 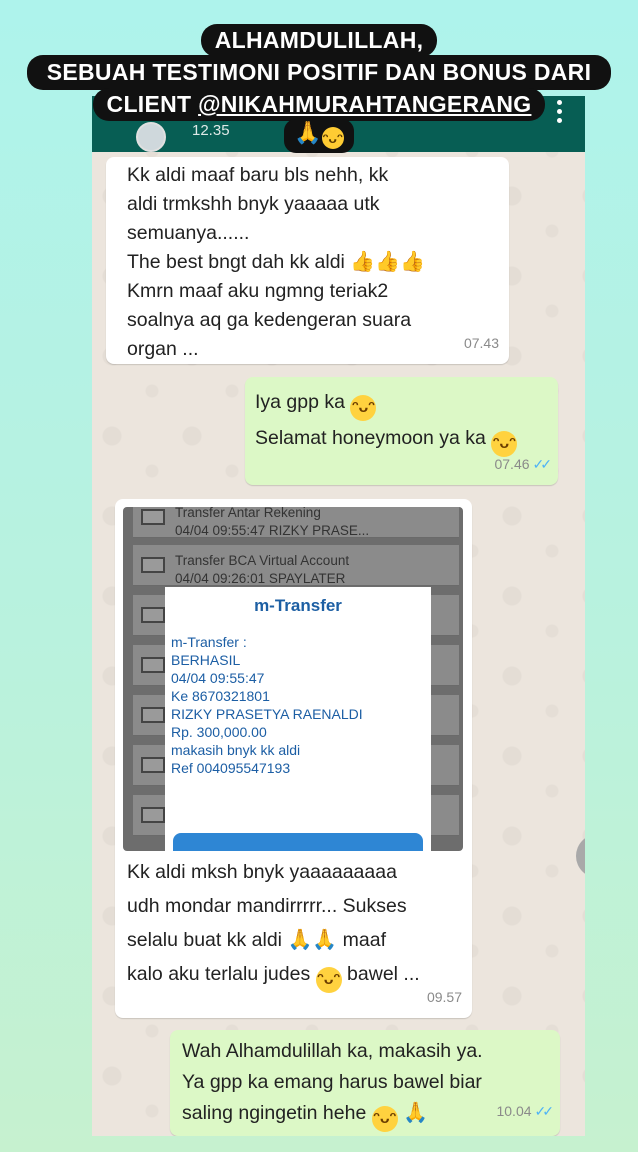 I want to click on message-time: 07.46, so click(x=512, y=464).